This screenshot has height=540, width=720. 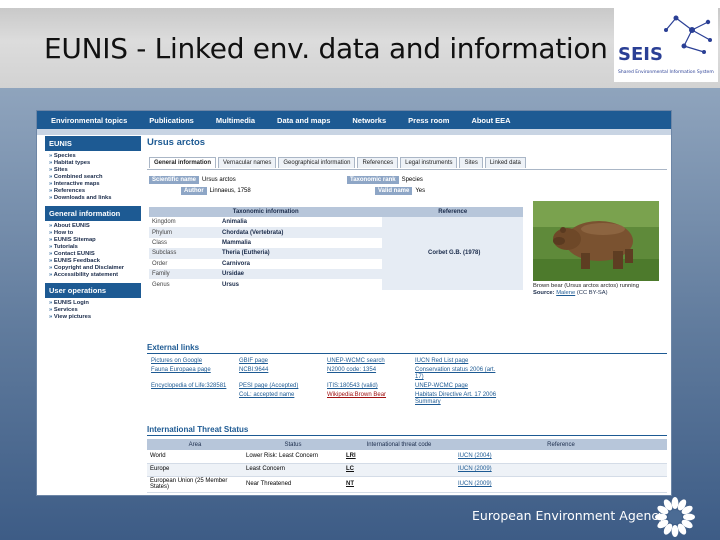 I want to click on sidebar-item-accessibility-statement: Accessibility statement, so click(x=95, y=275).